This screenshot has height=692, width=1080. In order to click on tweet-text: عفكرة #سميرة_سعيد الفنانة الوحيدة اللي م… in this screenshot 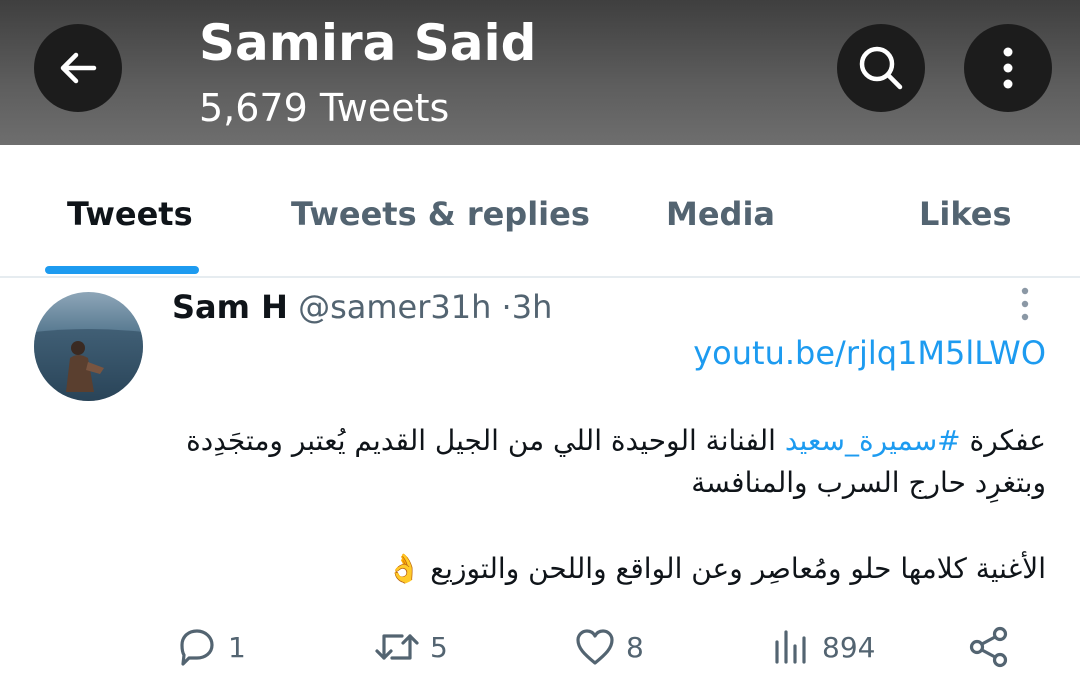, I will do `click(598, 462)`.